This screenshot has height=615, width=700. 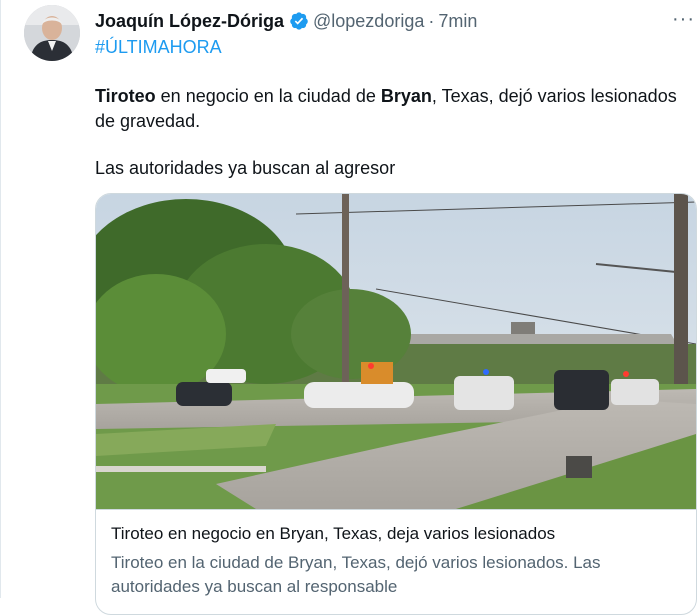 What do you see at coordinates (125, 96) in the screenshot?
I see `bold-word-tiroteo: Tiroteo` at bounding box center [125, 96].